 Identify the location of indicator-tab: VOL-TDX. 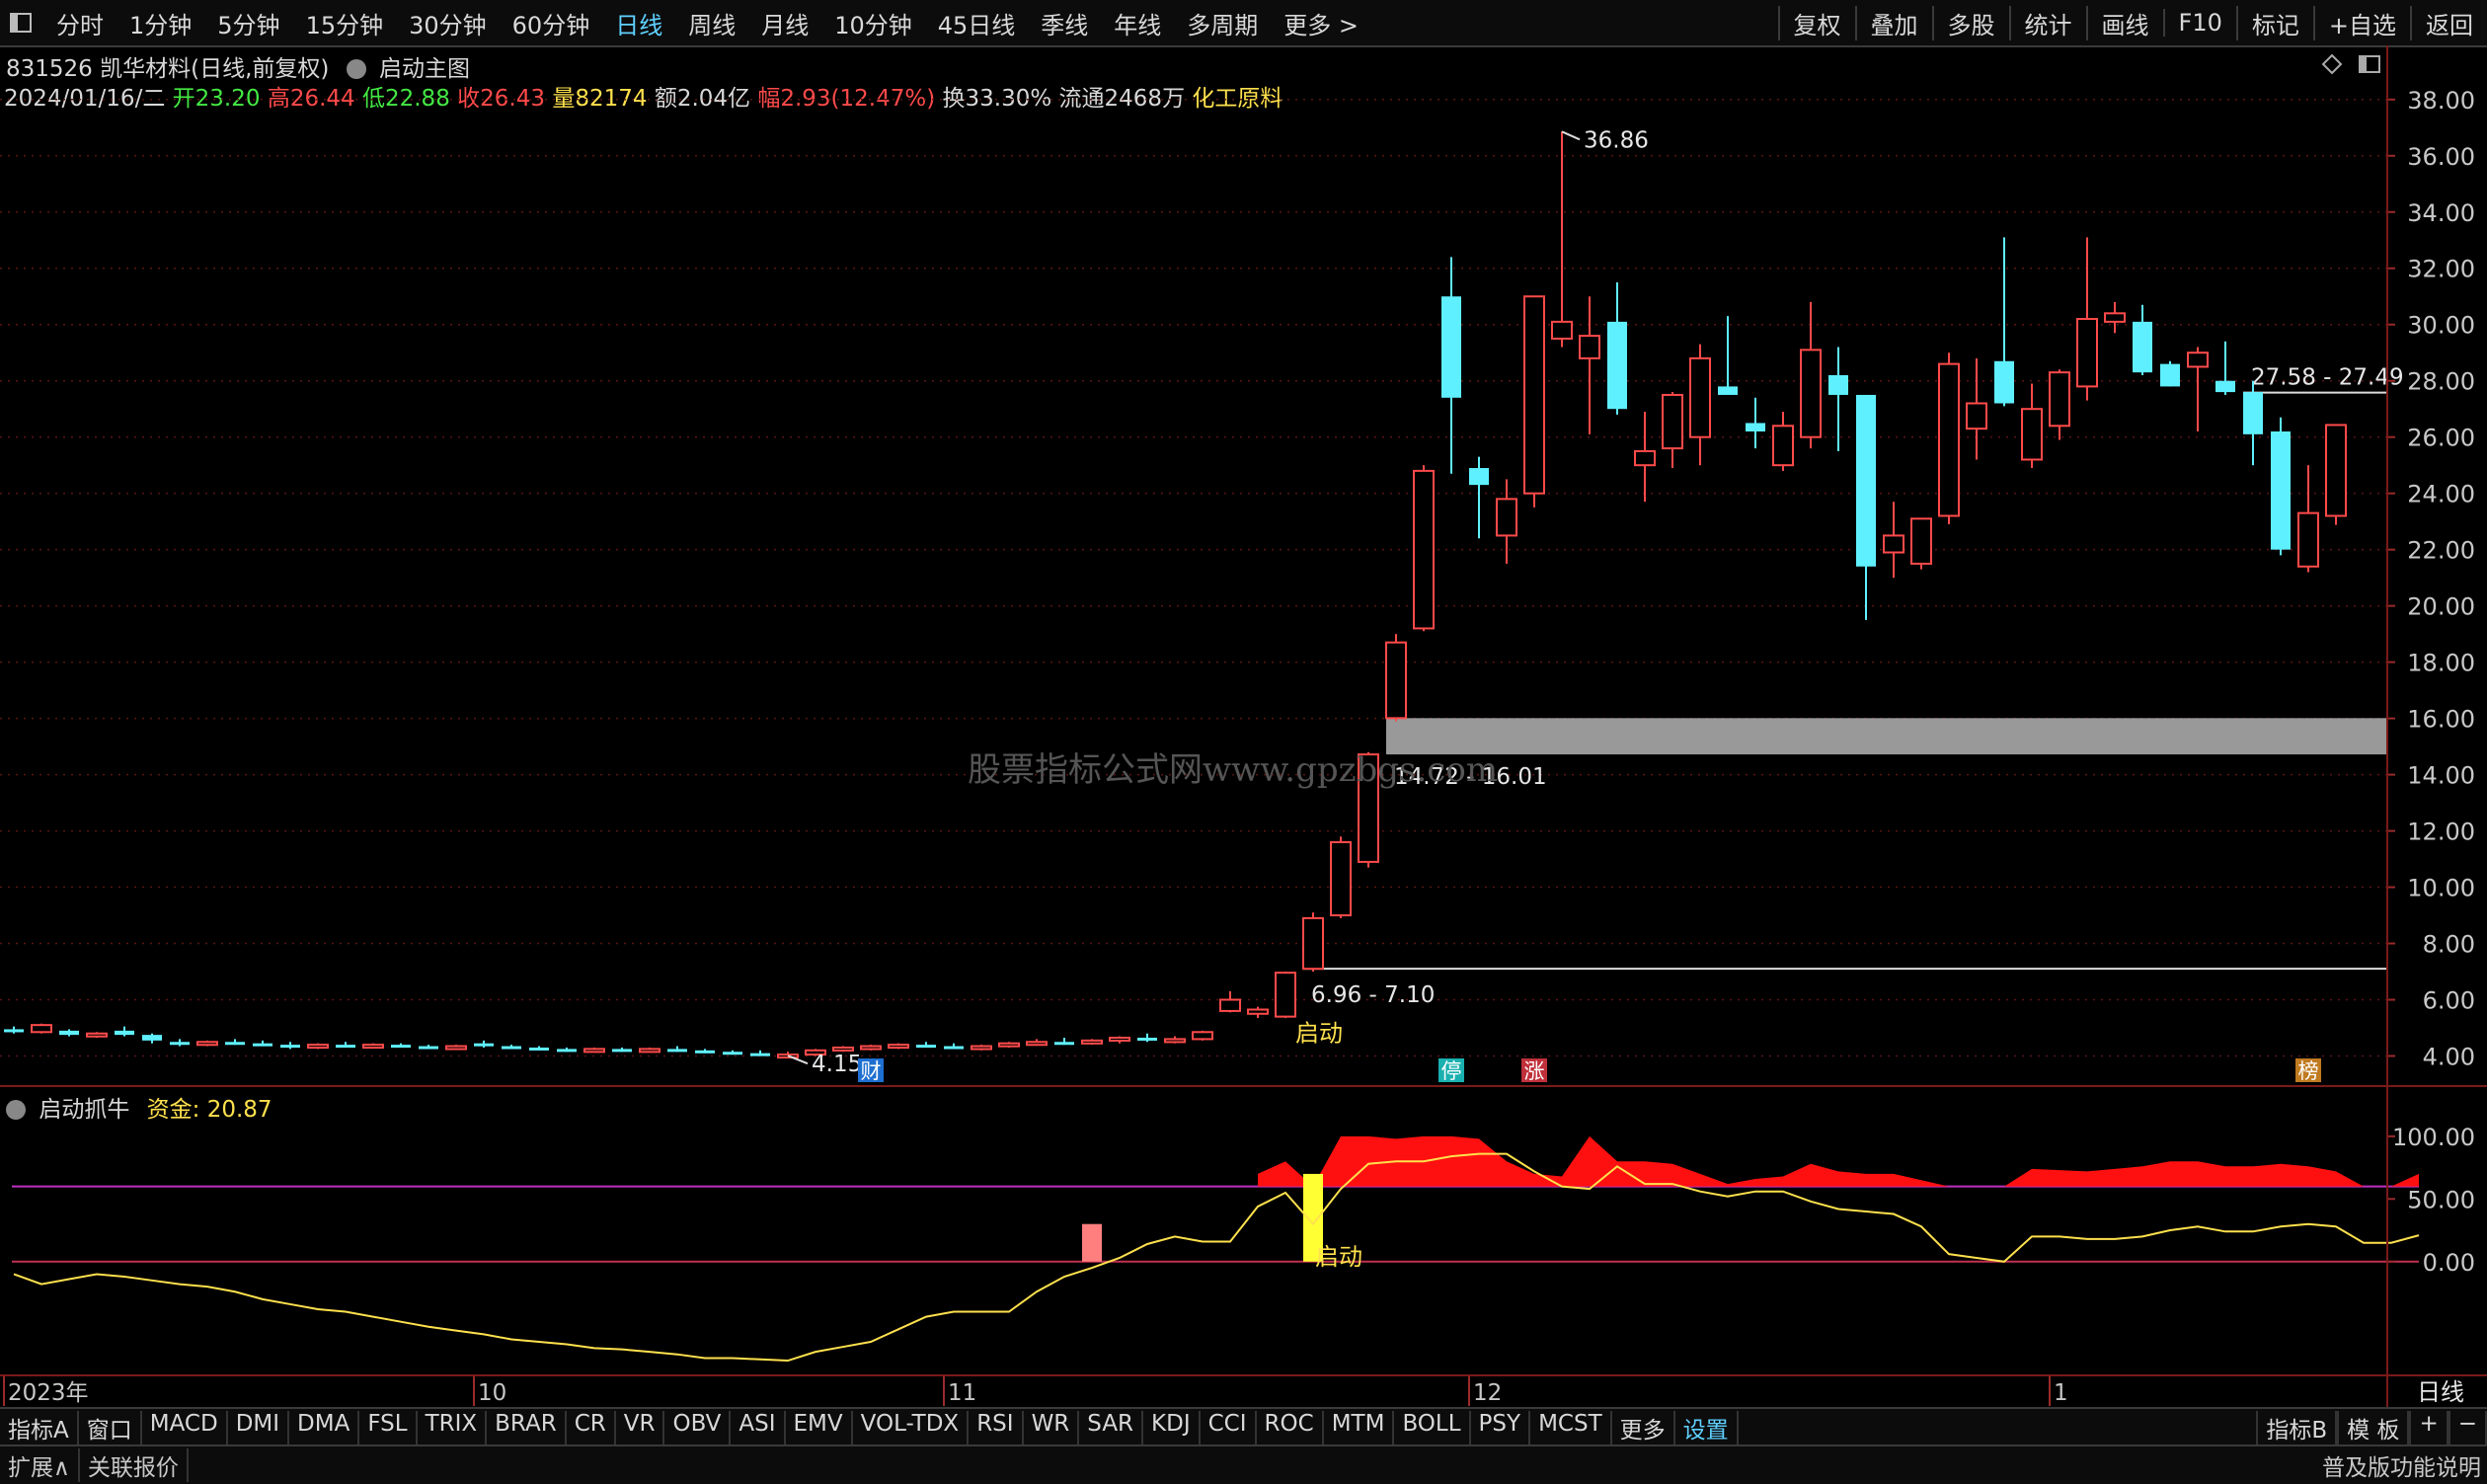
(911, 1428).